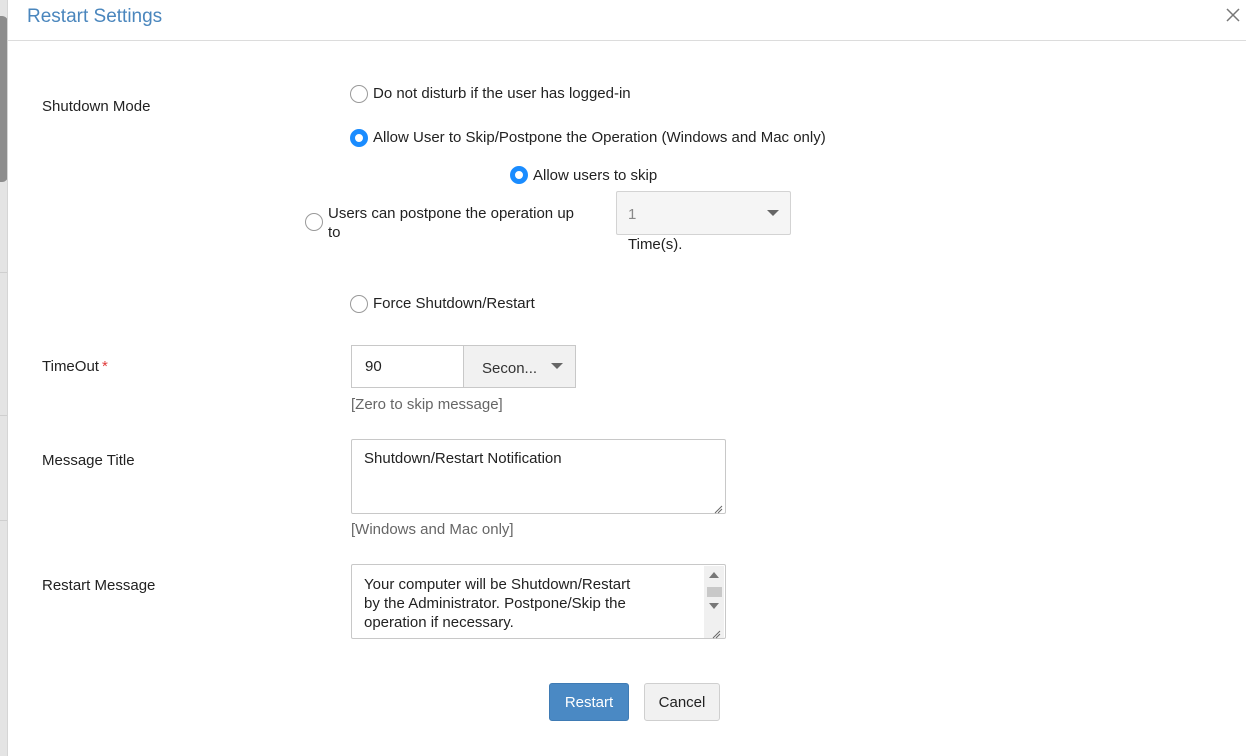  What do you see at coordinates (314, 222) in the screenshot?
I see `radio-postpone` at bounding box center [314, 222].